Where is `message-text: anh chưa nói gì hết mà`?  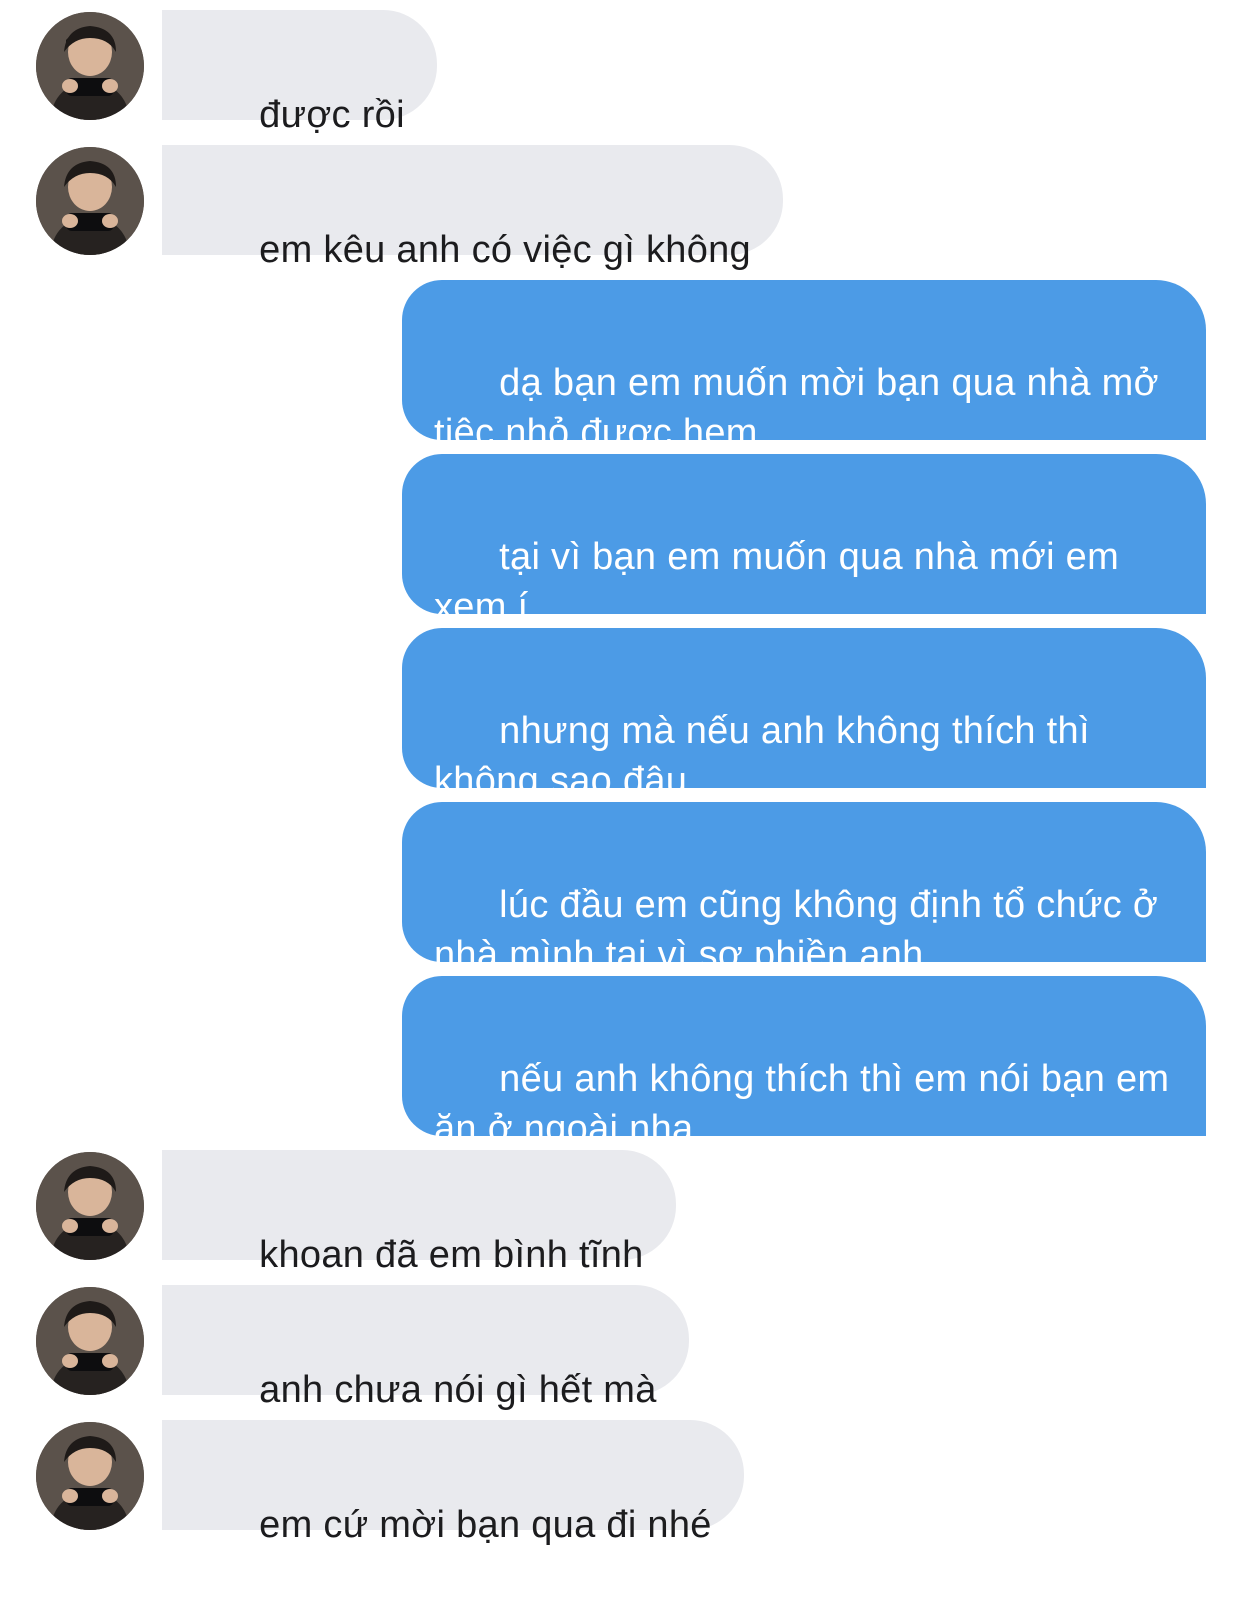
message-text: anh chưa nói gì hết mà is located at coordinates (458, 1390).